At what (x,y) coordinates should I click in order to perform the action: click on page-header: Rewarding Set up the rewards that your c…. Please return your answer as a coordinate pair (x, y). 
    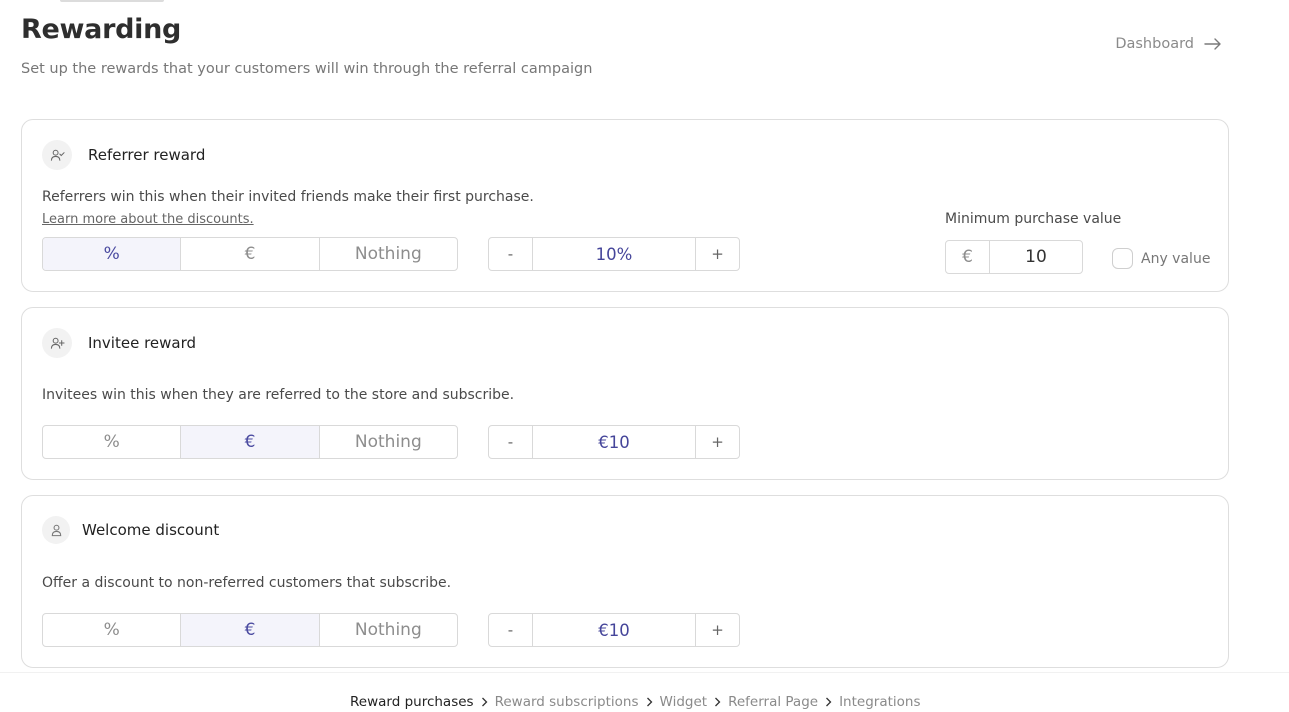
    Looking at the image, I should click on (626, 54).